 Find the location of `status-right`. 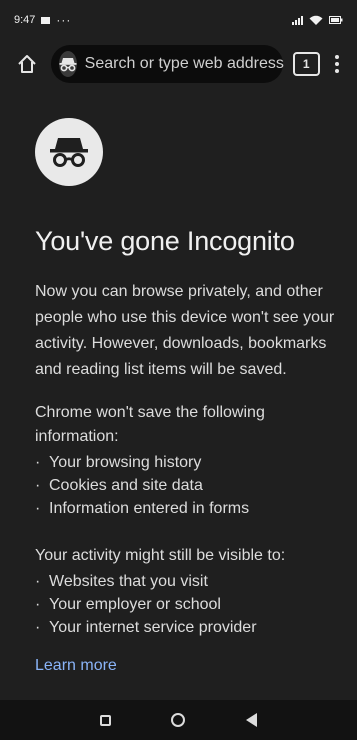

status-right is located at coordinates (317, 20).